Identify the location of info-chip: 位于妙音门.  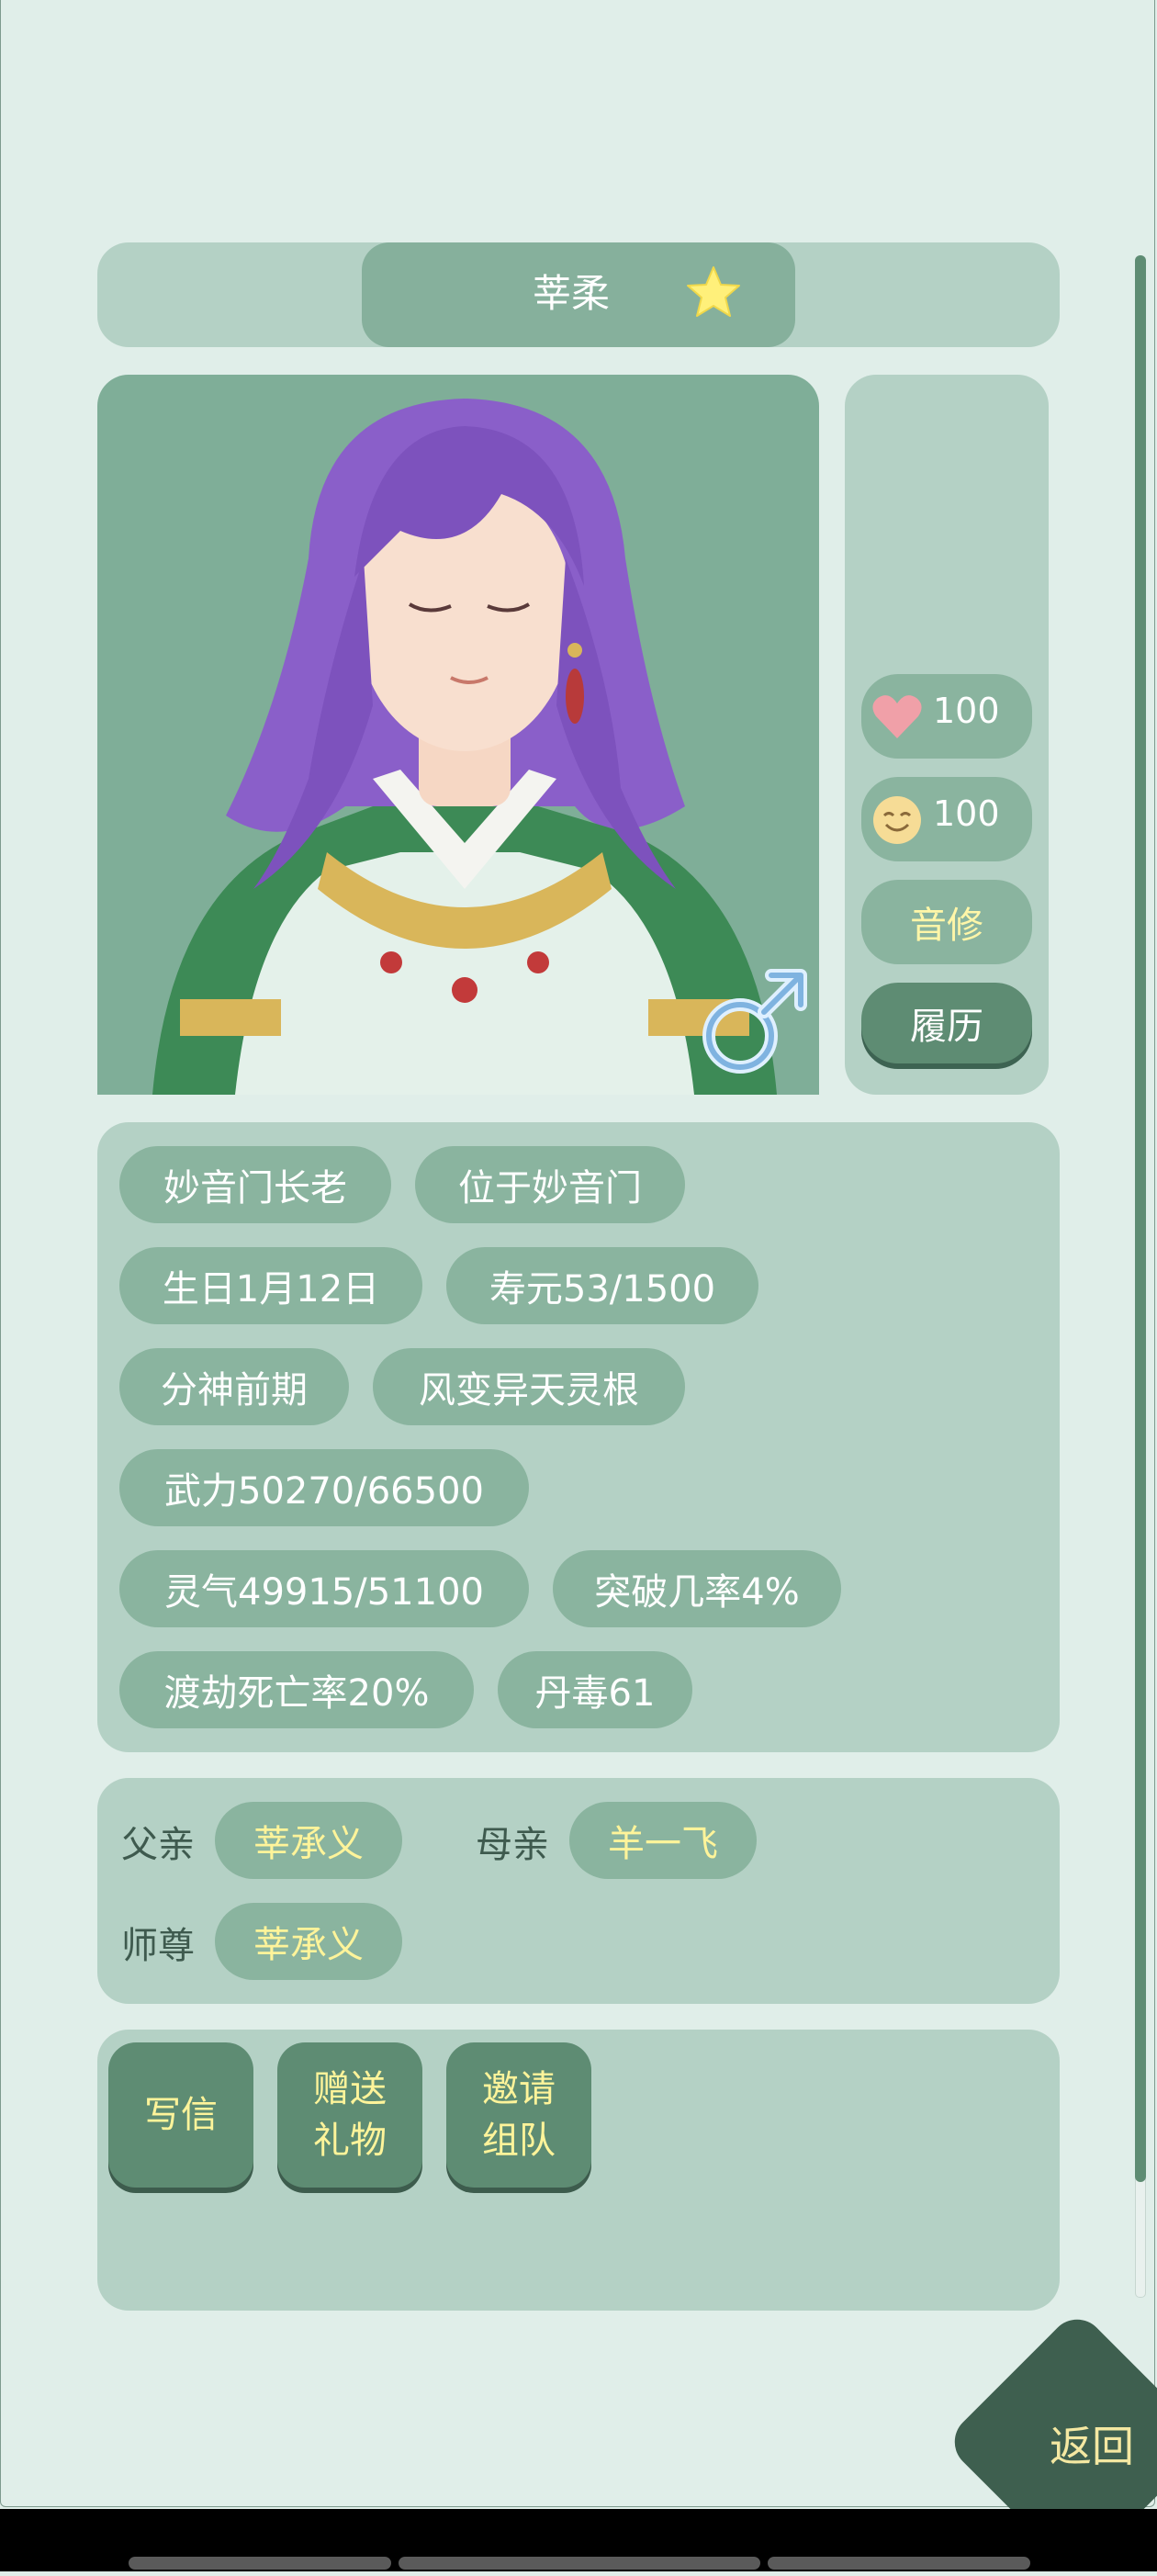
(550, 1184).